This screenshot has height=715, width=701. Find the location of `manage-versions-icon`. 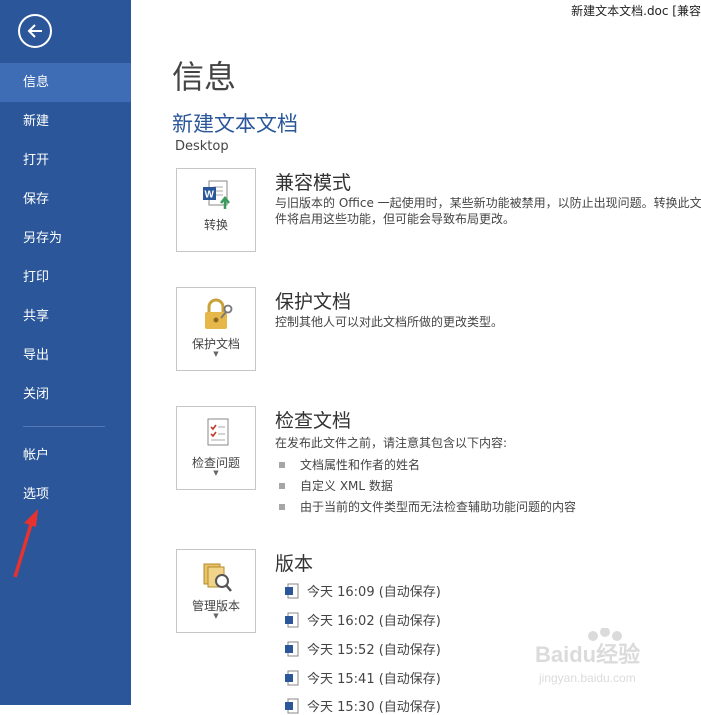

manage-versions-icon is located at coordinates (217, 577).